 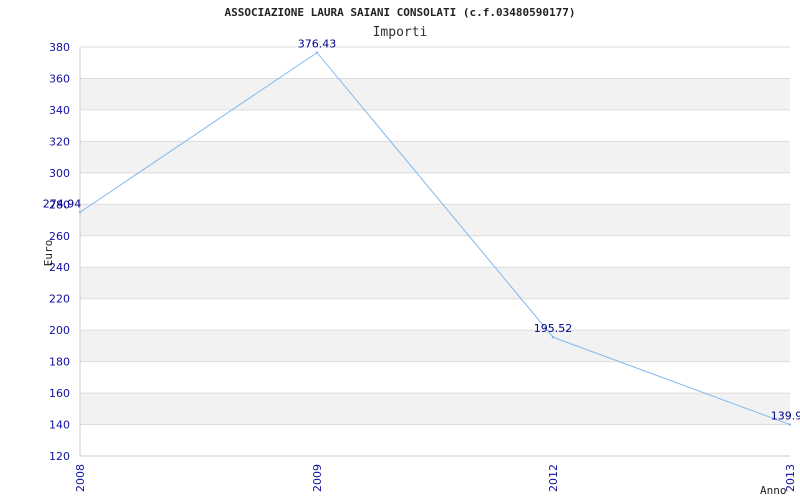 What do you see at coordinates (773, 490) in the screenshot?
I see `x-axis-label: Anno` at bounding box center [773, 490].